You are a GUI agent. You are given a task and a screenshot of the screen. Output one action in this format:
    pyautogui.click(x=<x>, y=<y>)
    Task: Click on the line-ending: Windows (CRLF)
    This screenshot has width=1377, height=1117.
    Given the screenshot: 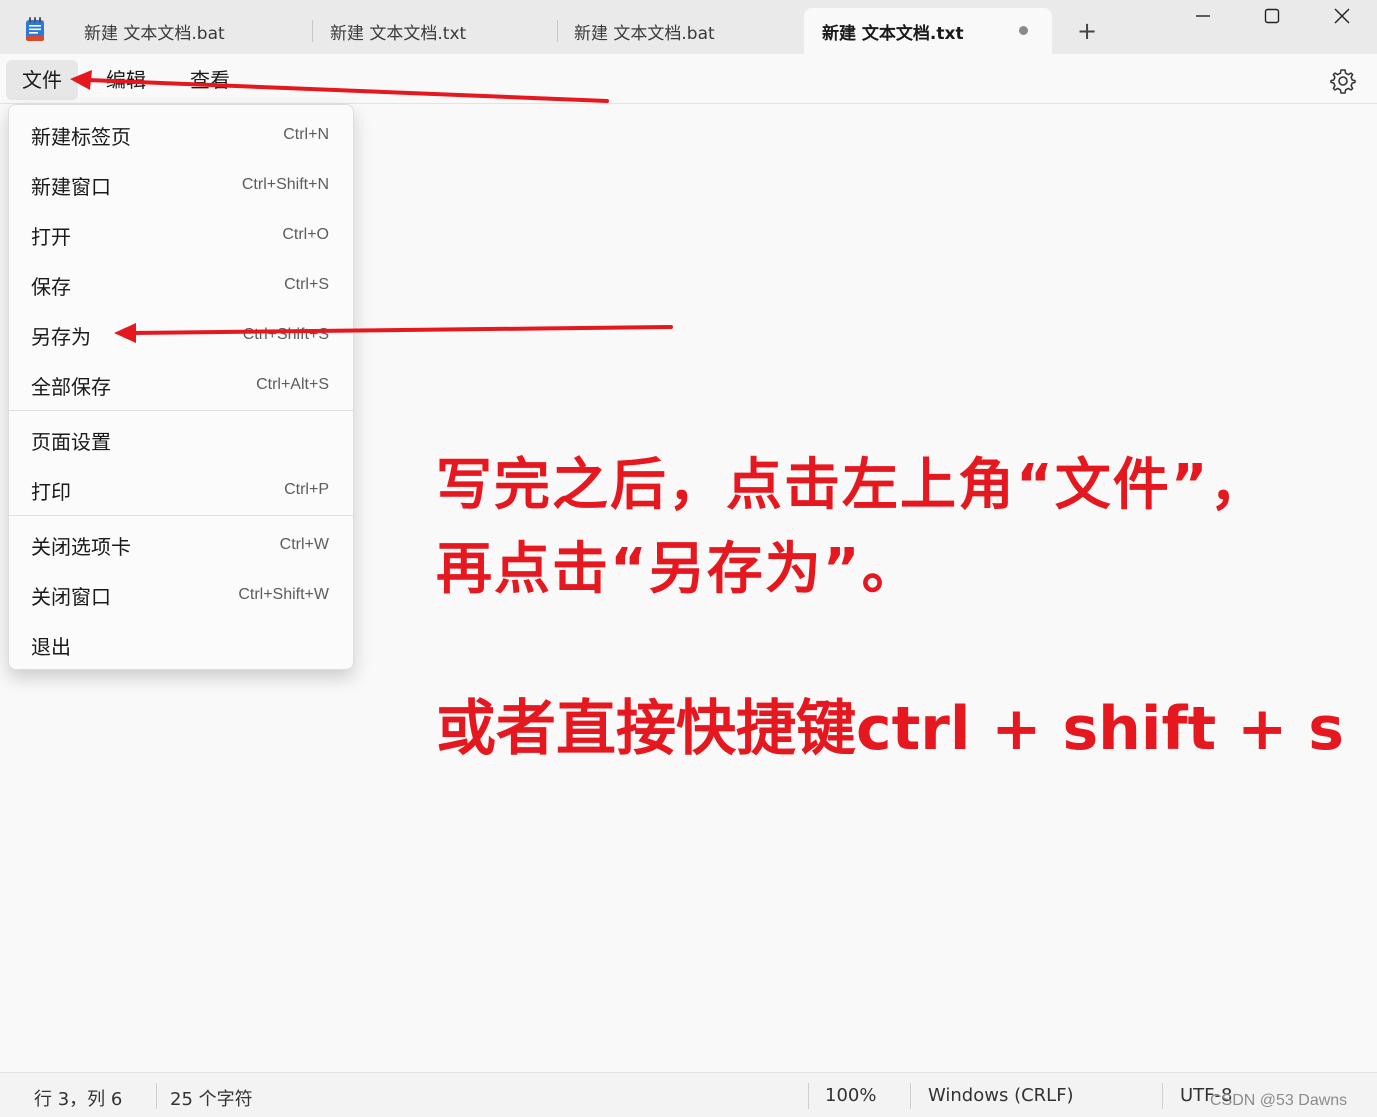 What is the action you would take?
    pyautogui.click(x=1001, y=1095)
    